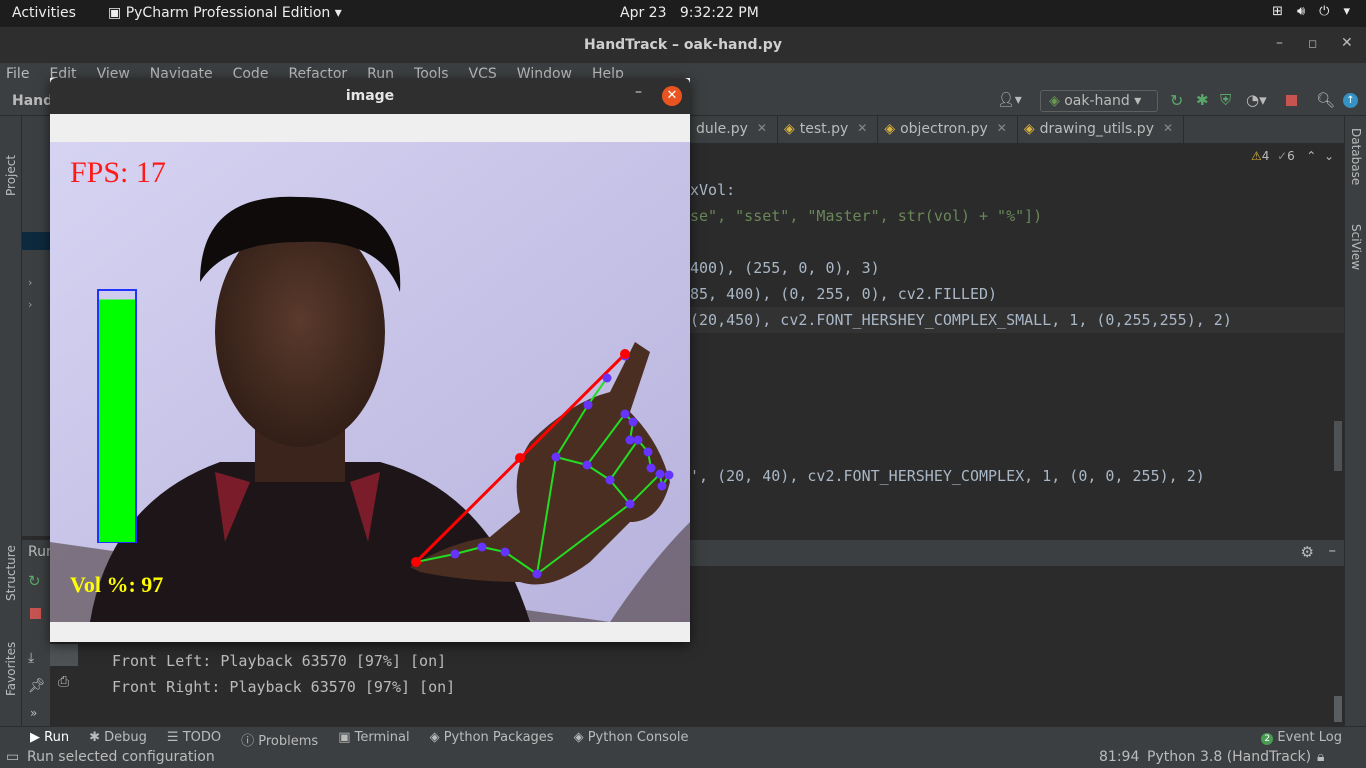  What do you see at coordinates (57, 737) in the screenshot?
I see `tool-tab-label: Run` at bounding box center [57, 737].